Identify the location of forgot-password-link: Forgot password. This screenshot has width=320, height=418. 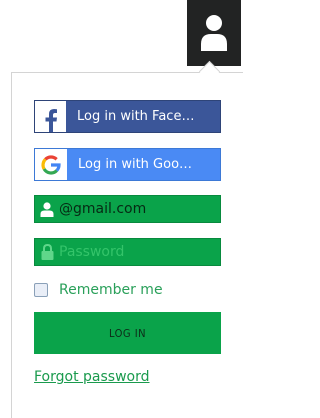
(92, 377).